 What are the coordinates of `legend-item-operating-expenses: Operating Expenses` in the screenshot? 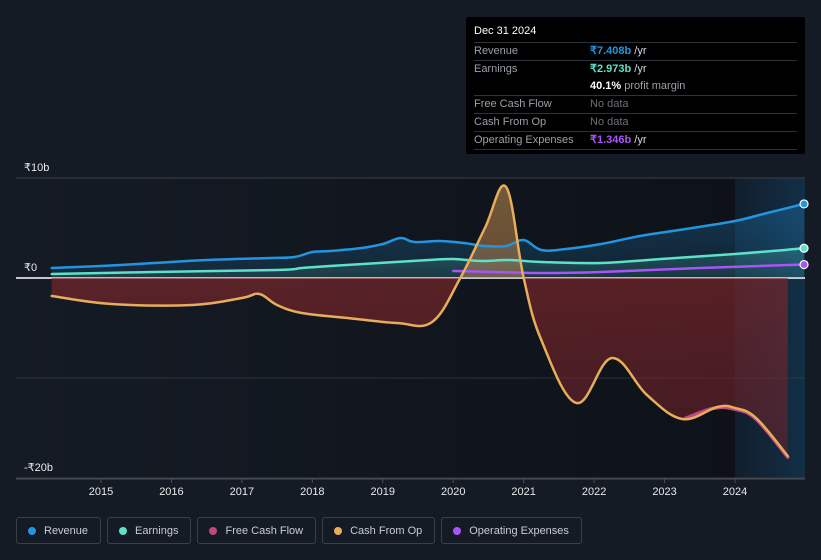 It's located at (511, 530).